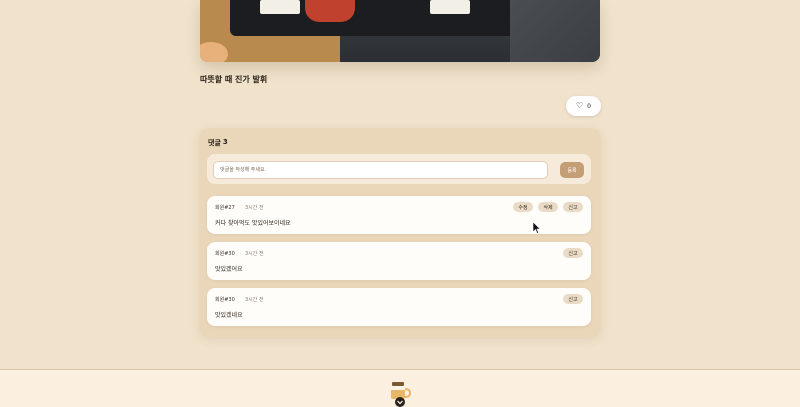 Image resolution: width=800 pixels, height=407 pixels. What do you see at coordinates (234, 79) in the screenshot?
I see `post-title: 따뜻할 때 진가 발휘` at bounding box center [234, 79].